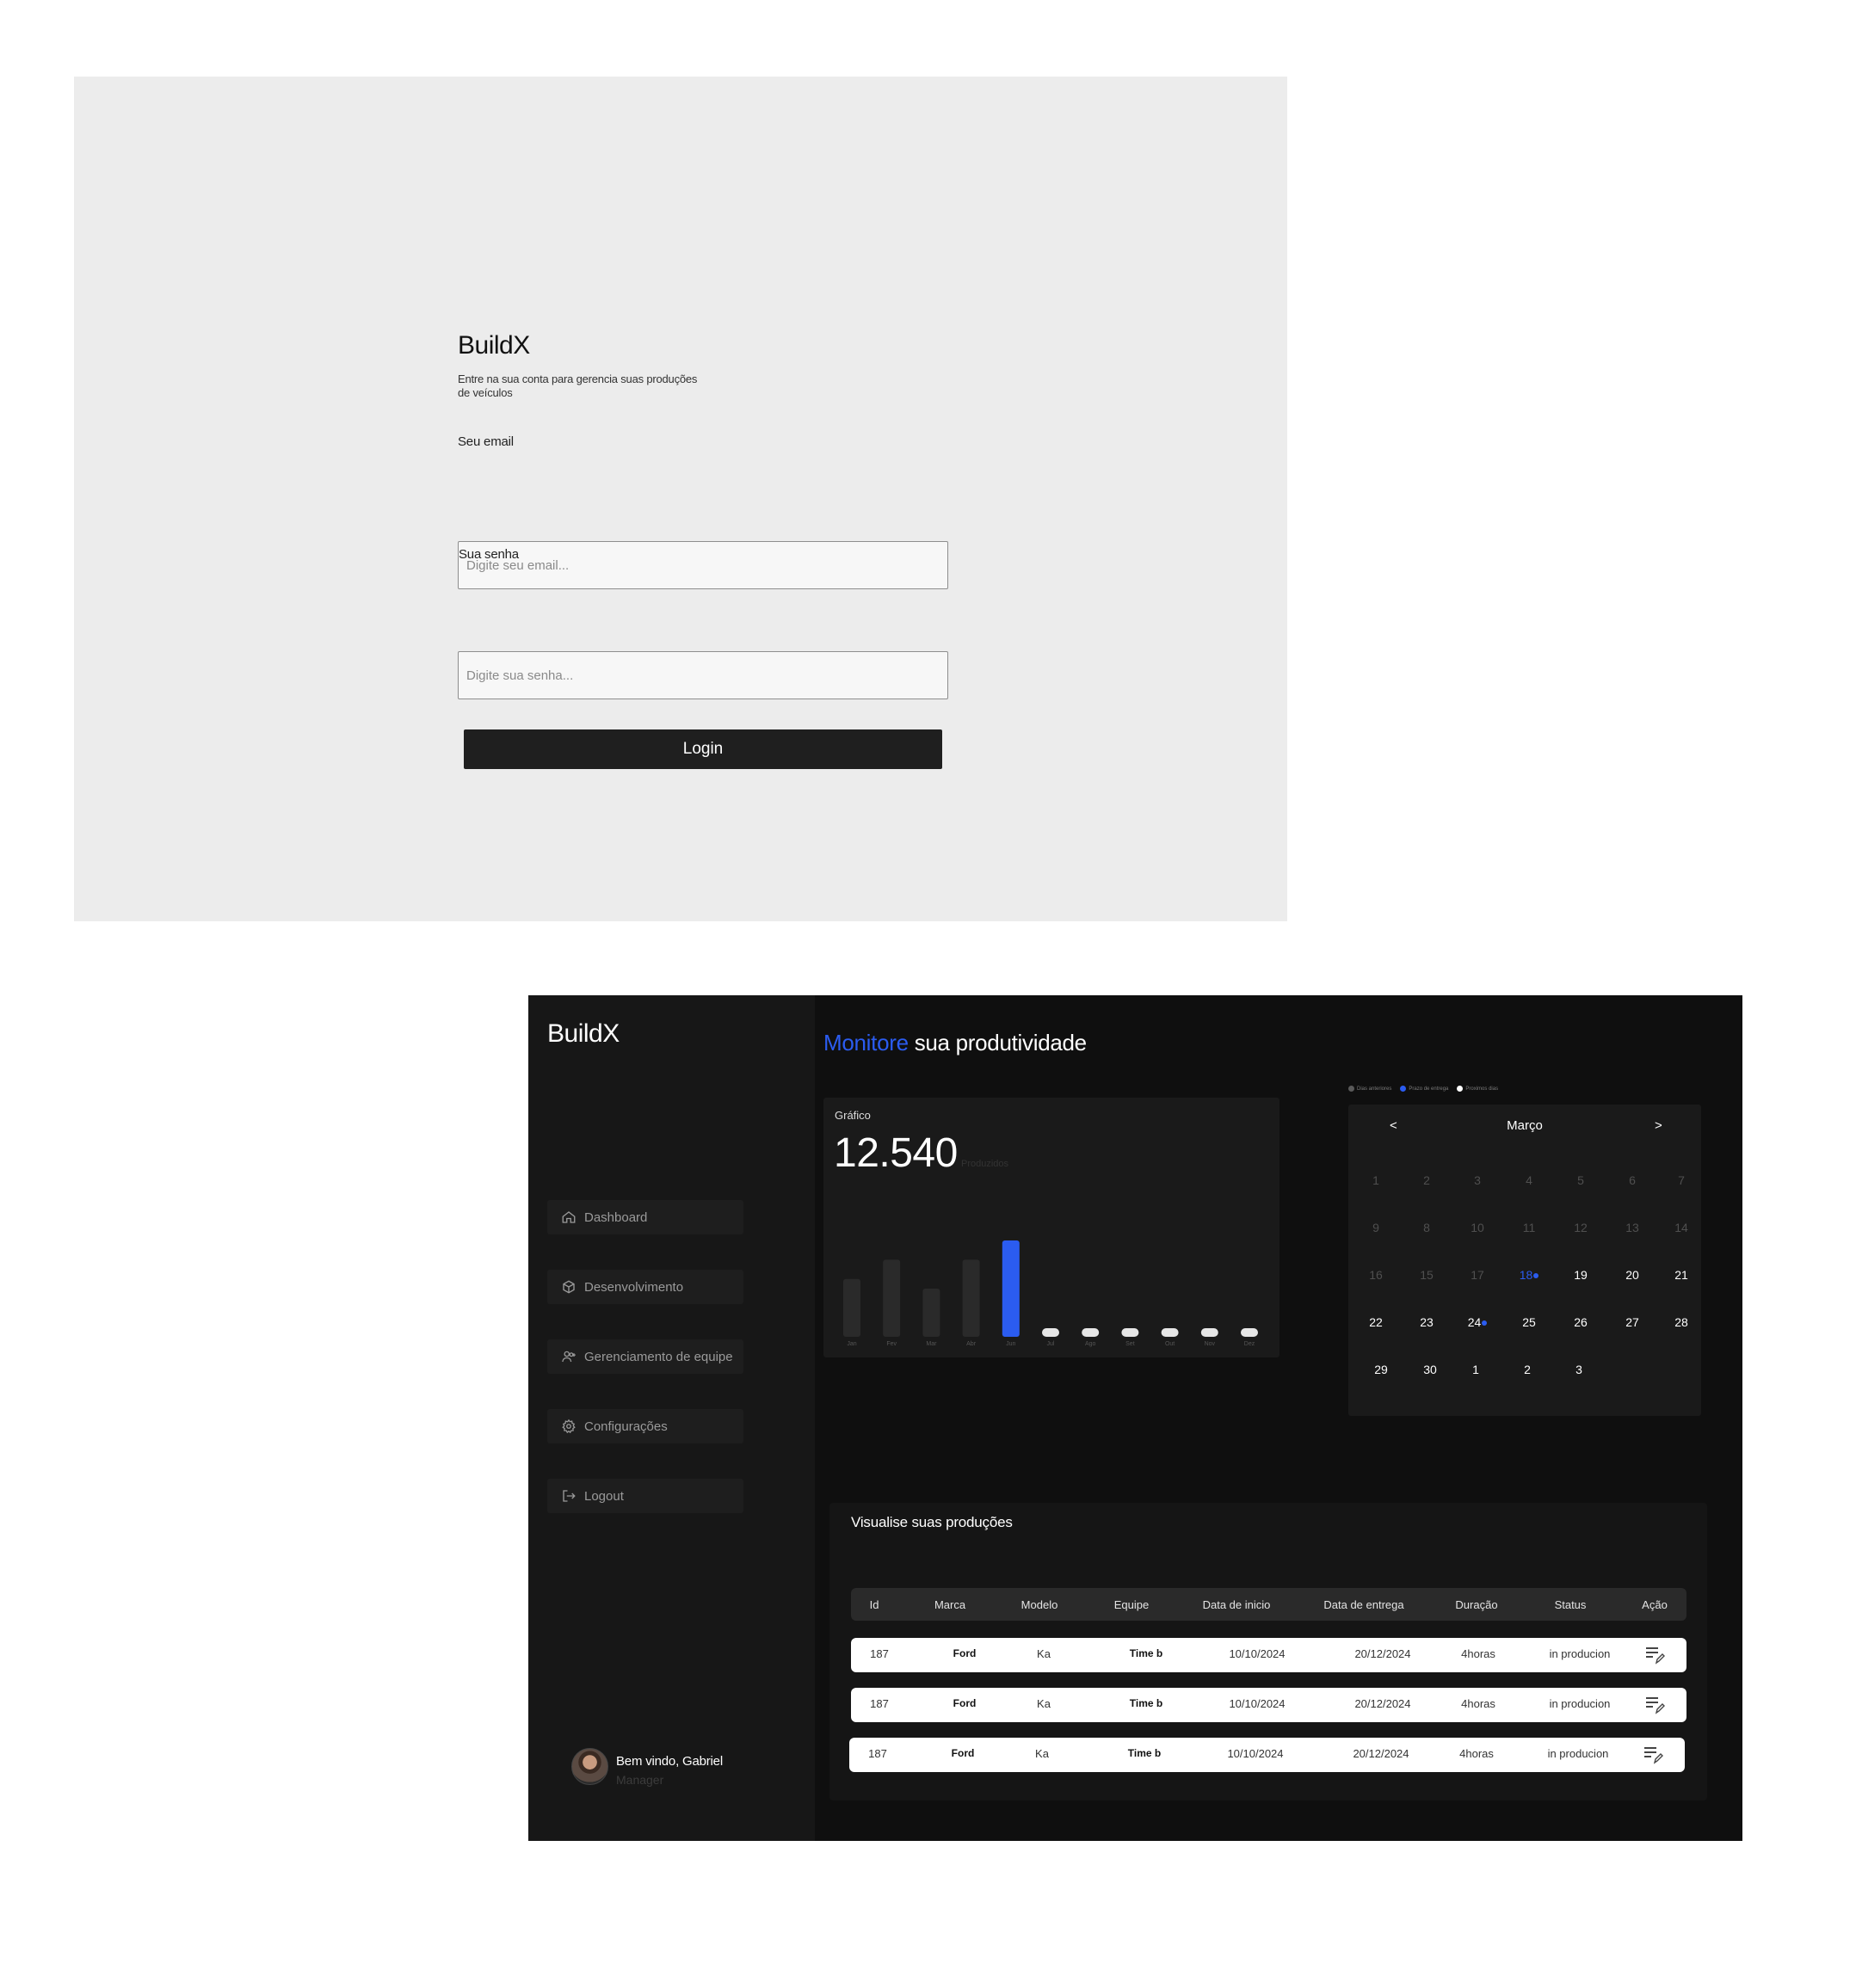 The image size is (1856, 1988). What do you see at coordinates (589, 1766) in the screenshot?
I see `avatar` at bounding box center [589, 1766].